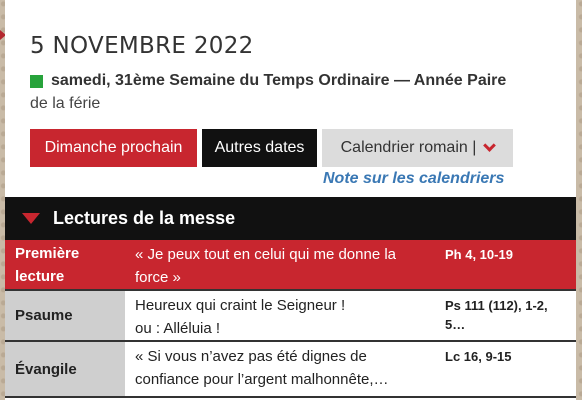  What do you see at coordinates (478, 356) in the screenshot?
I see `reading-reference: Lc 16, 9-15` at bounding box center [478, 356].